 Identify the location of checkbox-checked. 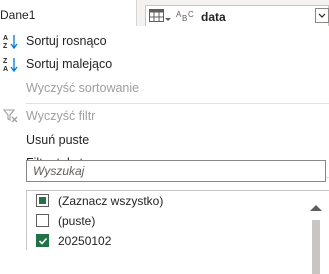
(42, 240).